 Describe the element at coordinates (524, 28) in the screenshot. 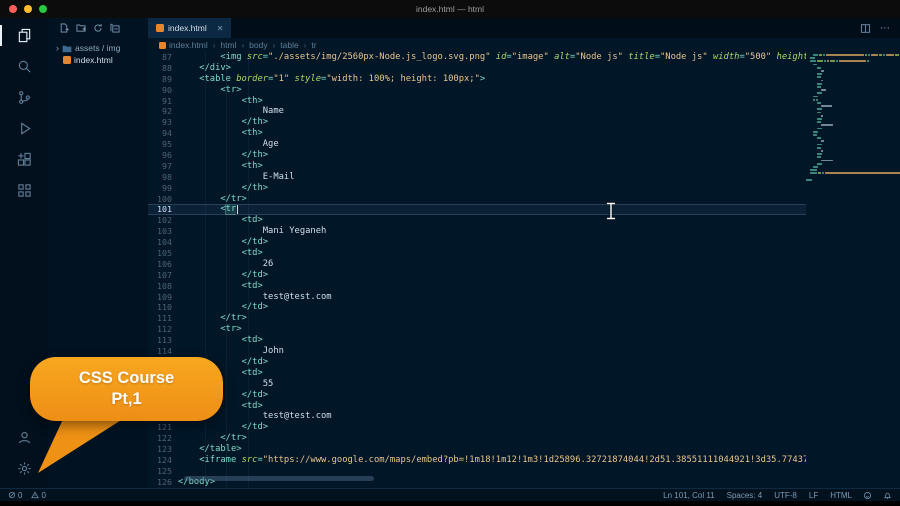

I see `tab-bar: index.html ✕ ⋯` at that location.